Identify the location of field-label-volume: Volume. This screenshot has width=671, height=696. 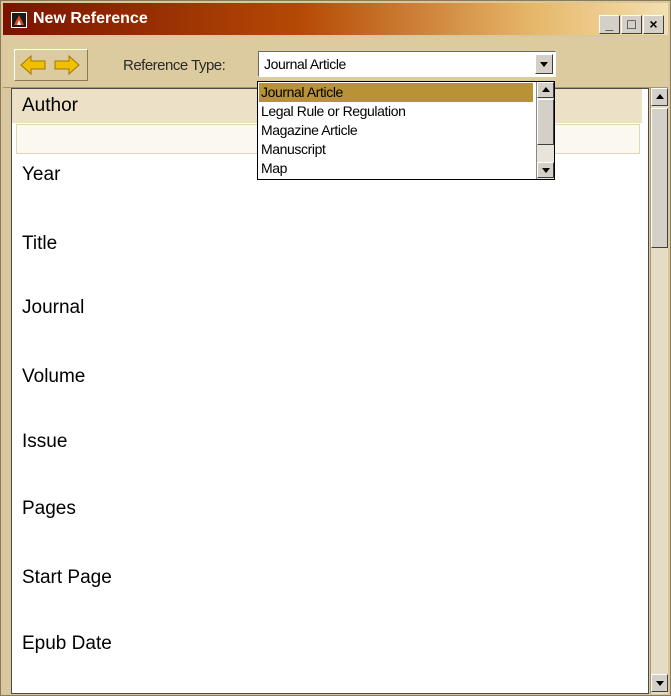
(54, 376).